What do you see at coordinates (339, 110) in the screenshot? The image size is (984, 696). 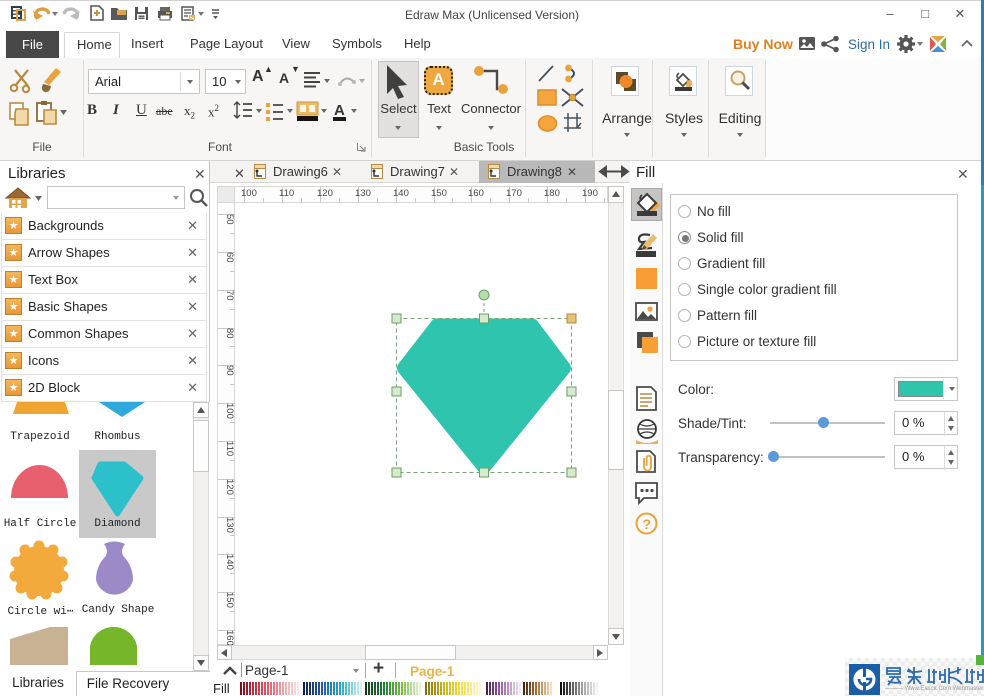 I see `svg-text: A` at bounding box center [339, 110].